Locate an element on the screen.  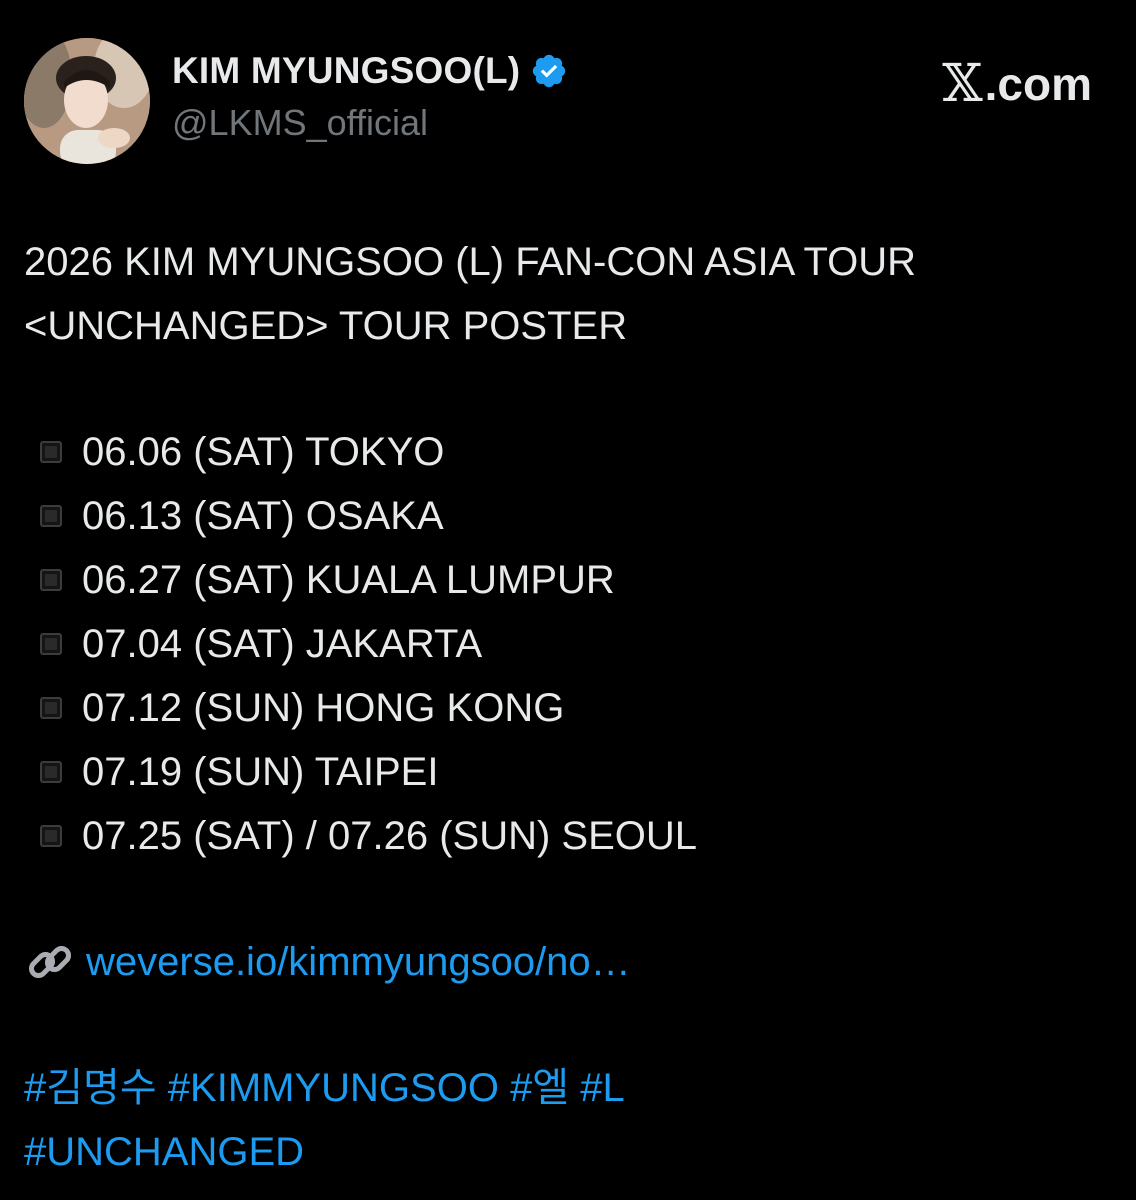
list-item: 07.12 (SUN) HONG KONG is located at coordinates (569, 708).